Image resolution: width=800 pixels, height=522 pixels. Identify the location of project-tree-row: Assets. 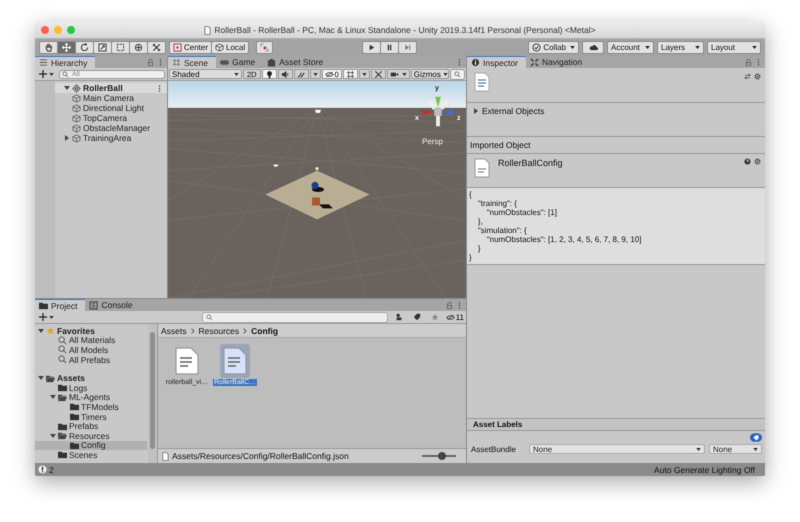
(91, 378).